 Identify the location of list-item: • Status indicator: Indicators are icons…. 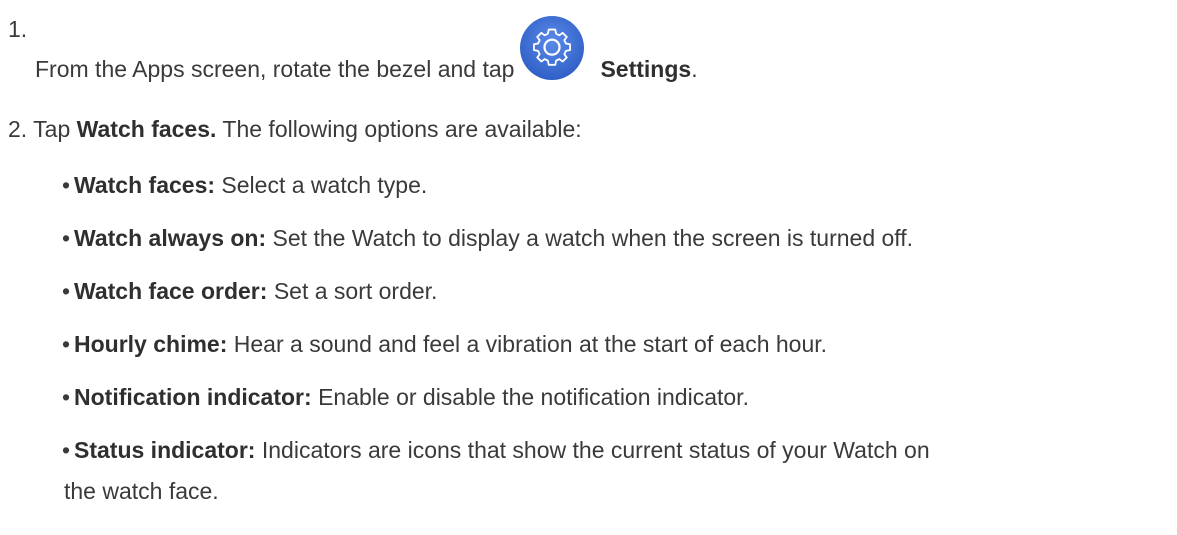
(613, 469).